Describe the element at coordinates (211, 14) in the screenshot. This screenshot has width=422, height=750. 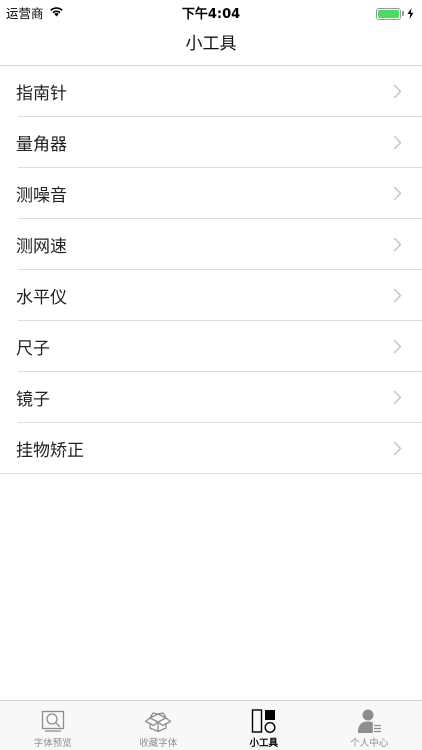
I see `status-time: 下午4:04` at that location.